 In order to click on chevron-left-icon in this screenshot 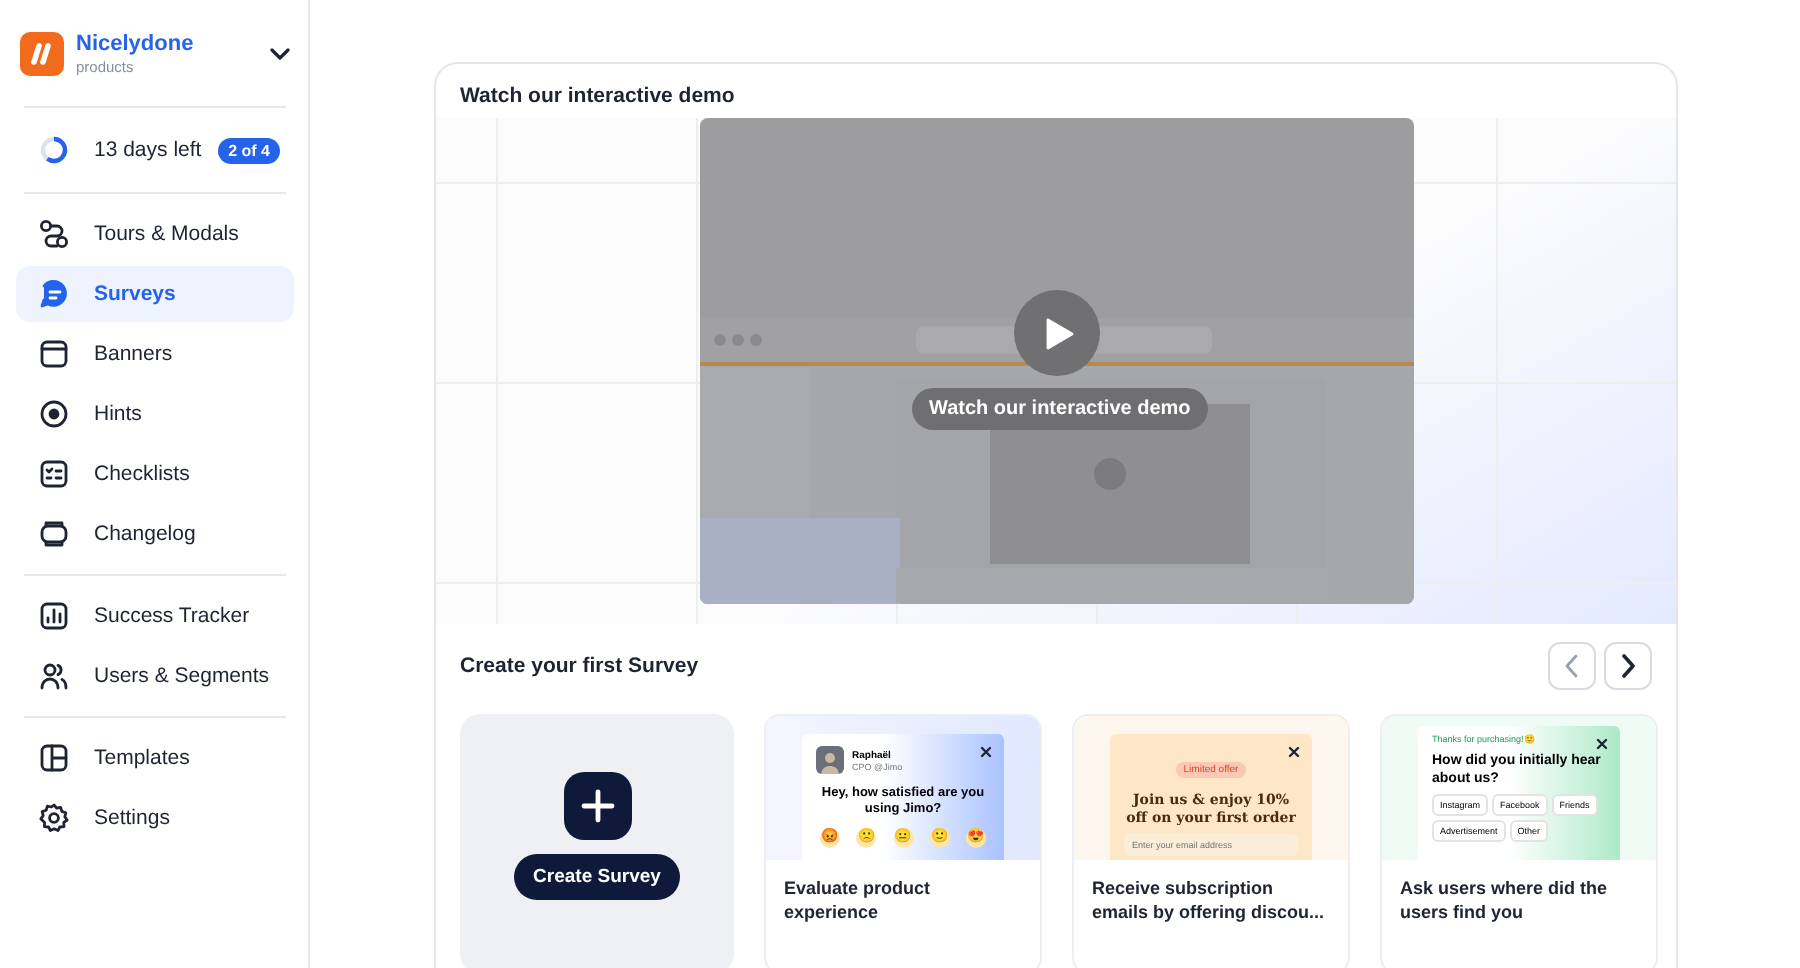, I will do `click(1572, 666)`.